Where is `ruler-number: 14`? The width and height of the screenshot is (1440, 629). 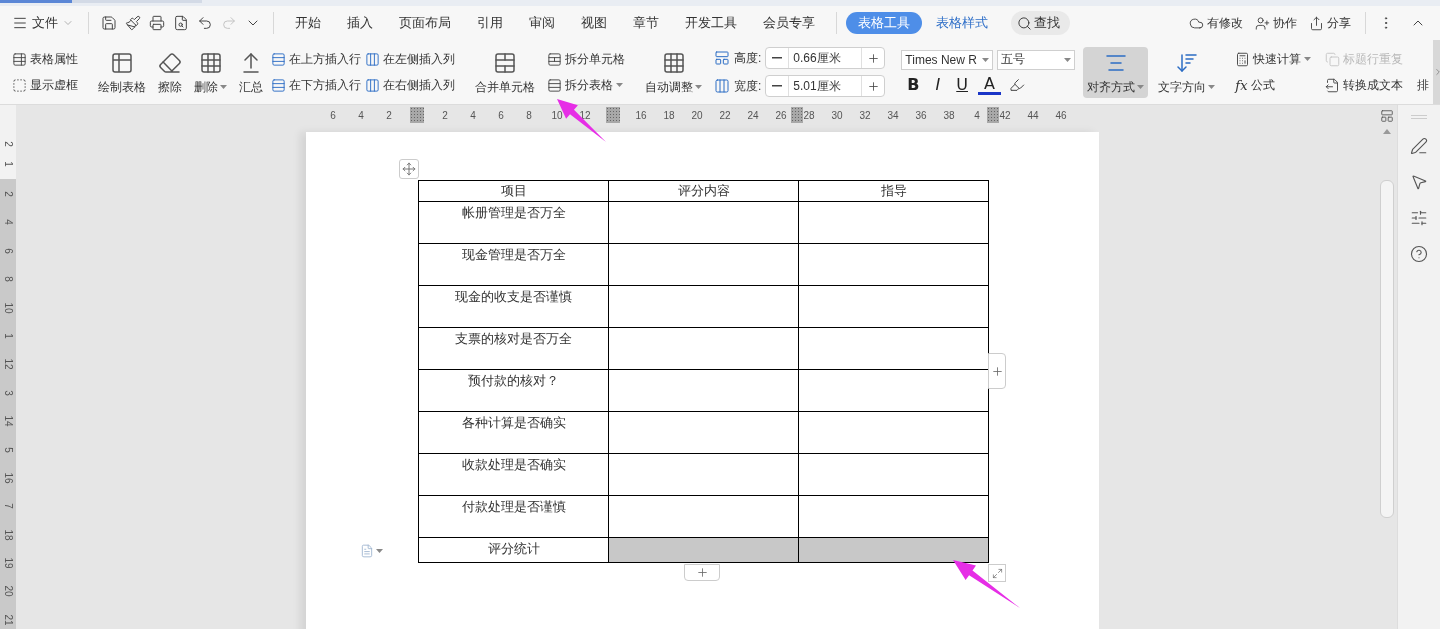 ruler-number: 14 is located at coordinates (8, 421).